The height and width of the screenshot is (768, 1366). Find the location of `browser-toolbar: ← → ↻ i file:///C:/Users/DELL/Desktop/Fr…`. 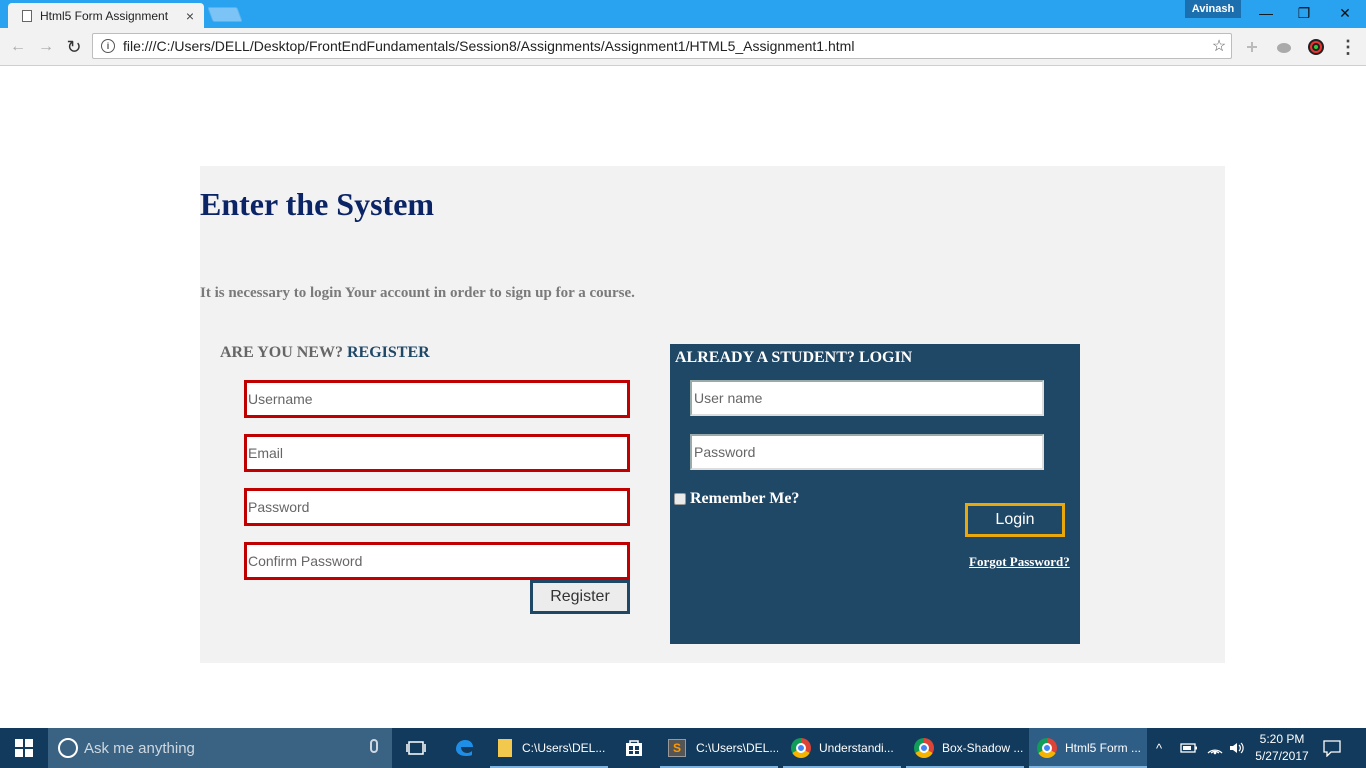

browser-toolbar: ← → ↻ i file:///C:/Users/DELL/Desktop/Fr… is located at coordinates (683, 47).